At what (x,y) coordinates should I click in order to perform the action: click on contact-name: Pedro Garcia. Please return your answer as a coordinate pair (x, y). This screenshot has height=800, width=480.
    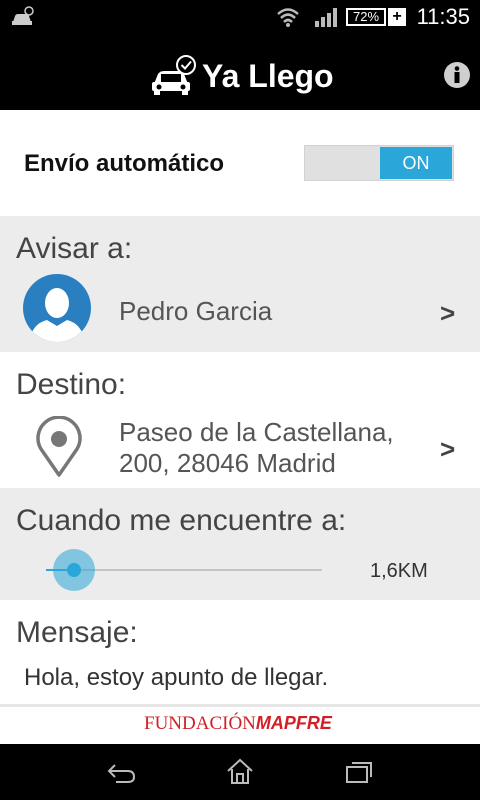
    Looking at the image, I should click on (196, 311).